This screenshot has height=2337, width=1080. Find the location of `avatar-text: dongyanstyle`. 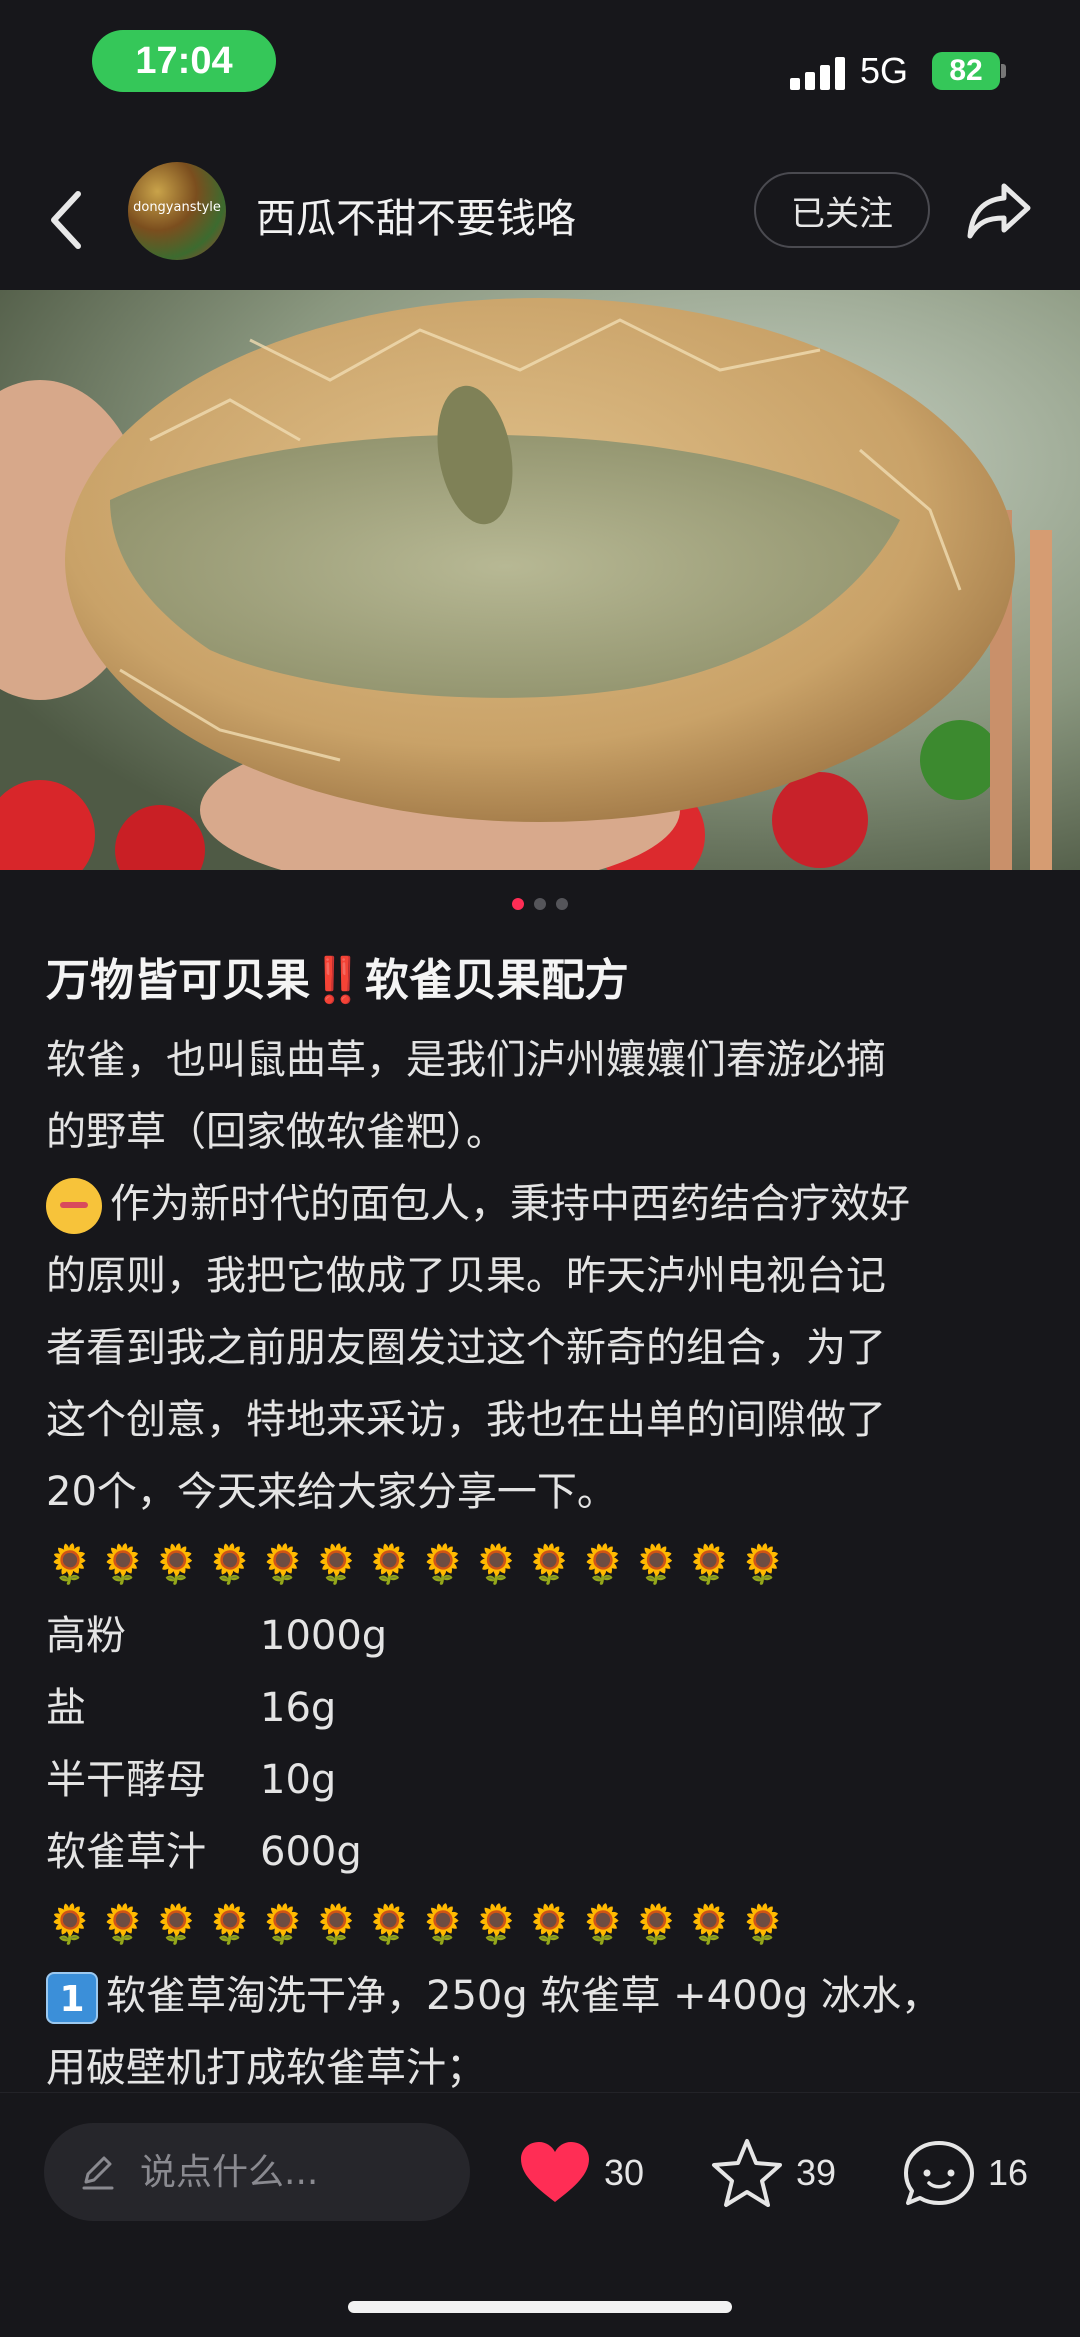

avatar-text: dongyanstyle is located at coordinates (177, 207).